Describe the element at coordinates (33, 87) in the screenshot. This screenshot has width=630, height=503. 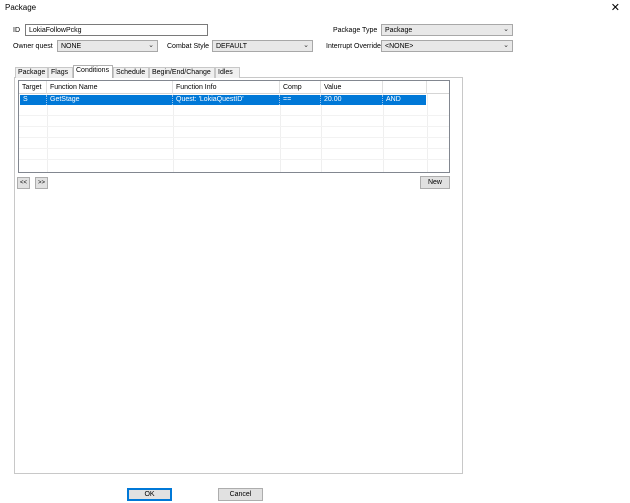
I see `column-header-target: Target` at that location.